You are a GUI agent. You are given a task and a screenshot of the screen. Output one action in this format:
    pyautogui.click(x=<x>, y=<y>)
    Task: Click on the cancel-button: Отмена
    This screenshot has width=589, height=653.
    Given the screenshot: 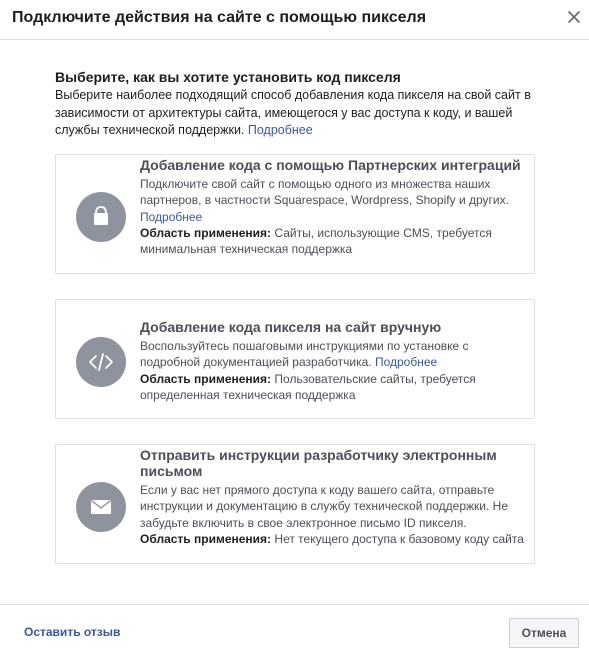 What is the action you would take?
    pyautogui.click(x=544, y=633)
    